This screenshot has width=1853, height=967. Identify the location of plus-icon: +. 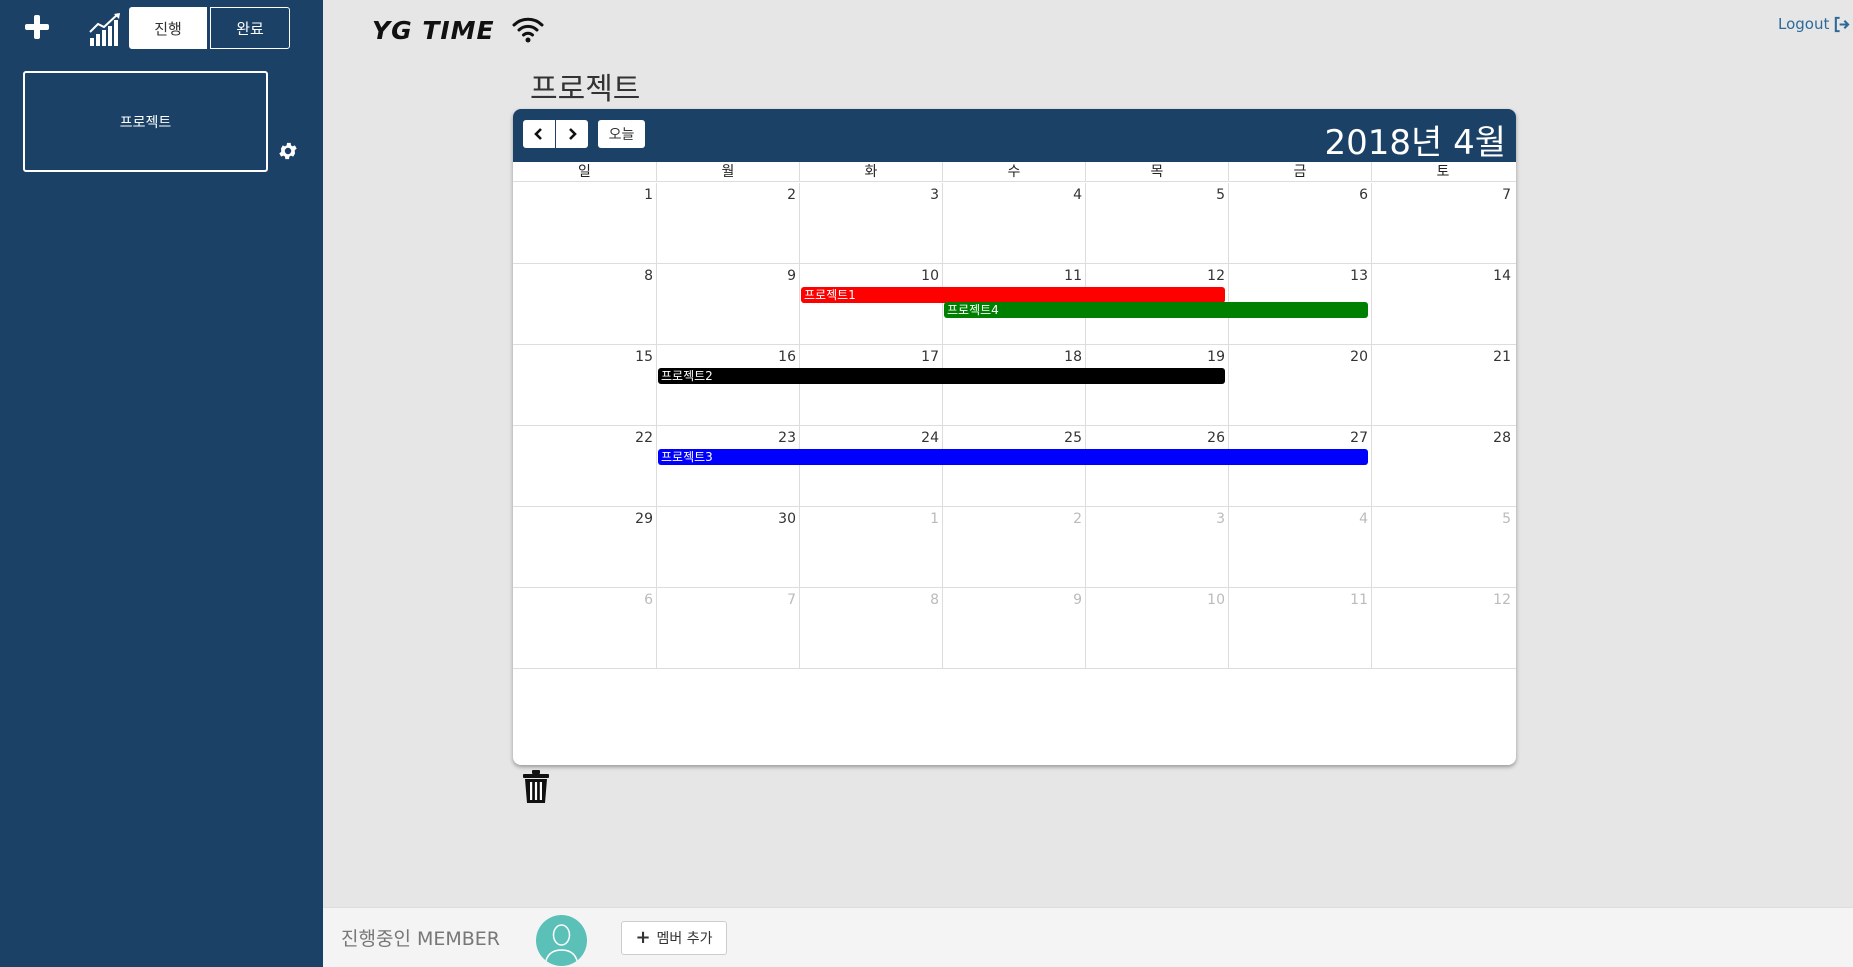
(643, 937).